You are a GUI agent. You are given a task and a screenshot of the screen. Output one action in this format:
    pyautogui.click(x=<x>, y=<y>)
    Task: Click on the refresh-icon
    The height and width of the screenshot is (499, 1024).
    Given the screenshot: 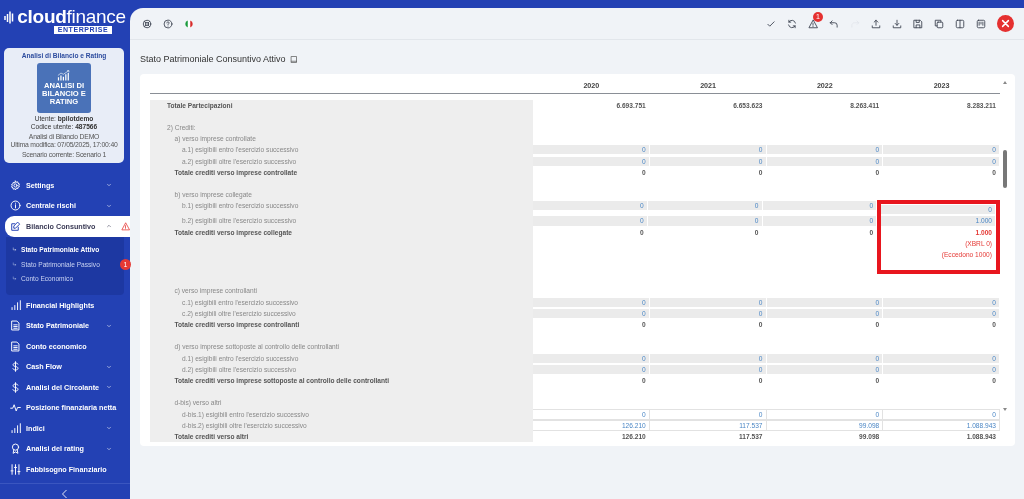 What is the action you would take?
    pyautogui.click(x=792, y=23)
    